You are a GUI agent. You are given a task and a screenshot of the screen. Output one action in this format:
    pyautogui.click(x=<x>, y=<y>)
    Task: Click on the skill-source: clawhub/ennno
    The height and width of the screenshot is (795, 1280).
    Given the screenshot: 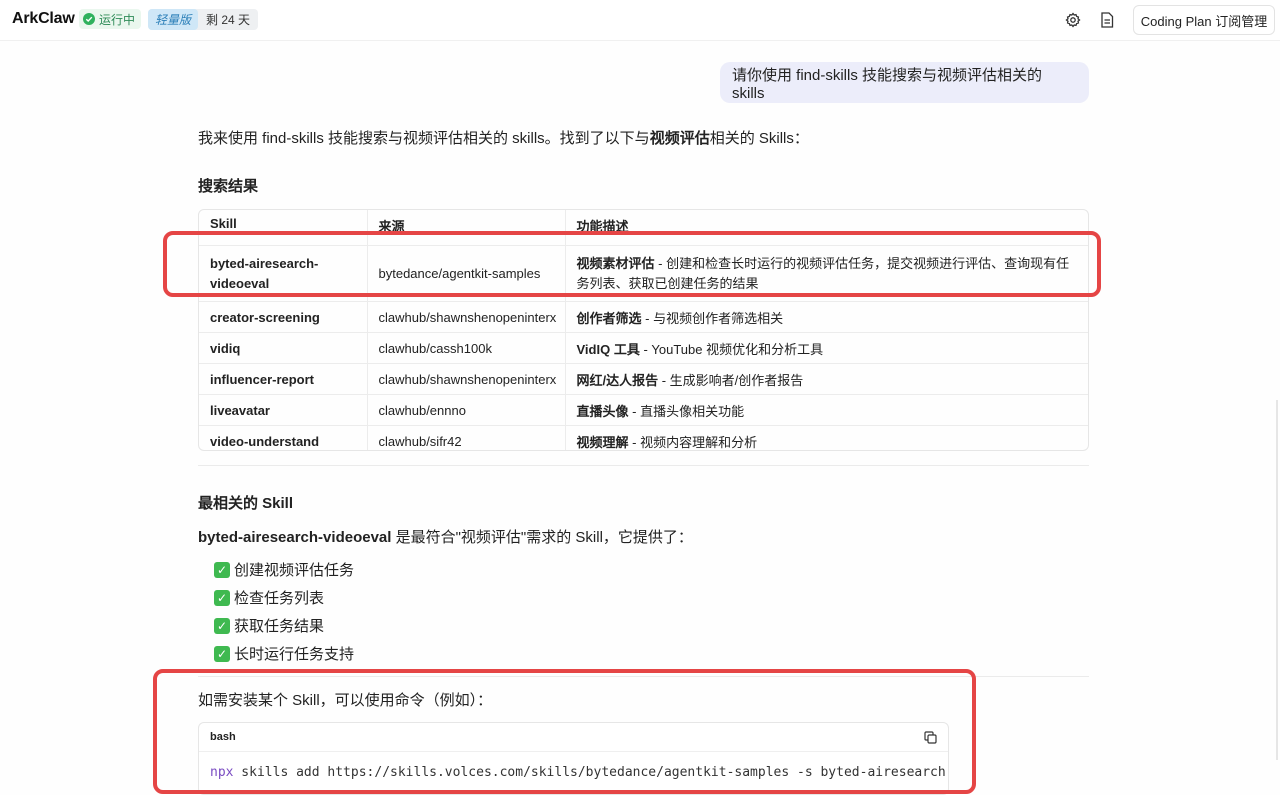 What is the action you would take?
    pyautogui.click(x=466, y=410)
    